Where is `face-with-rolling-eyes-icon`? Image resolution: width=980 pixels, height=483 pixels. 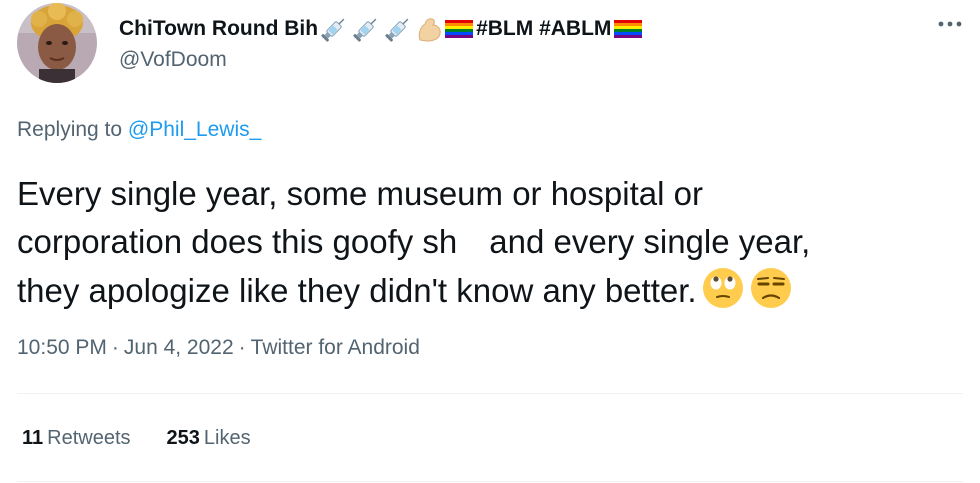
face-with-rolling-eyes-icon is located at coordinates (723, 294).